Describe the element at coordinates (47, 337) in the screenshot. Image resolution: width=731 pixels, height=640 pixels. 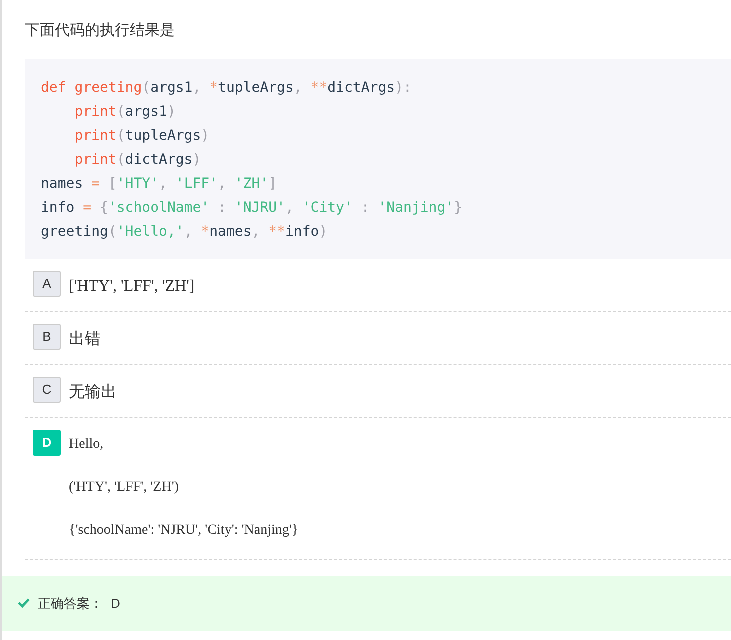
I see `option-letter: B` at that location.